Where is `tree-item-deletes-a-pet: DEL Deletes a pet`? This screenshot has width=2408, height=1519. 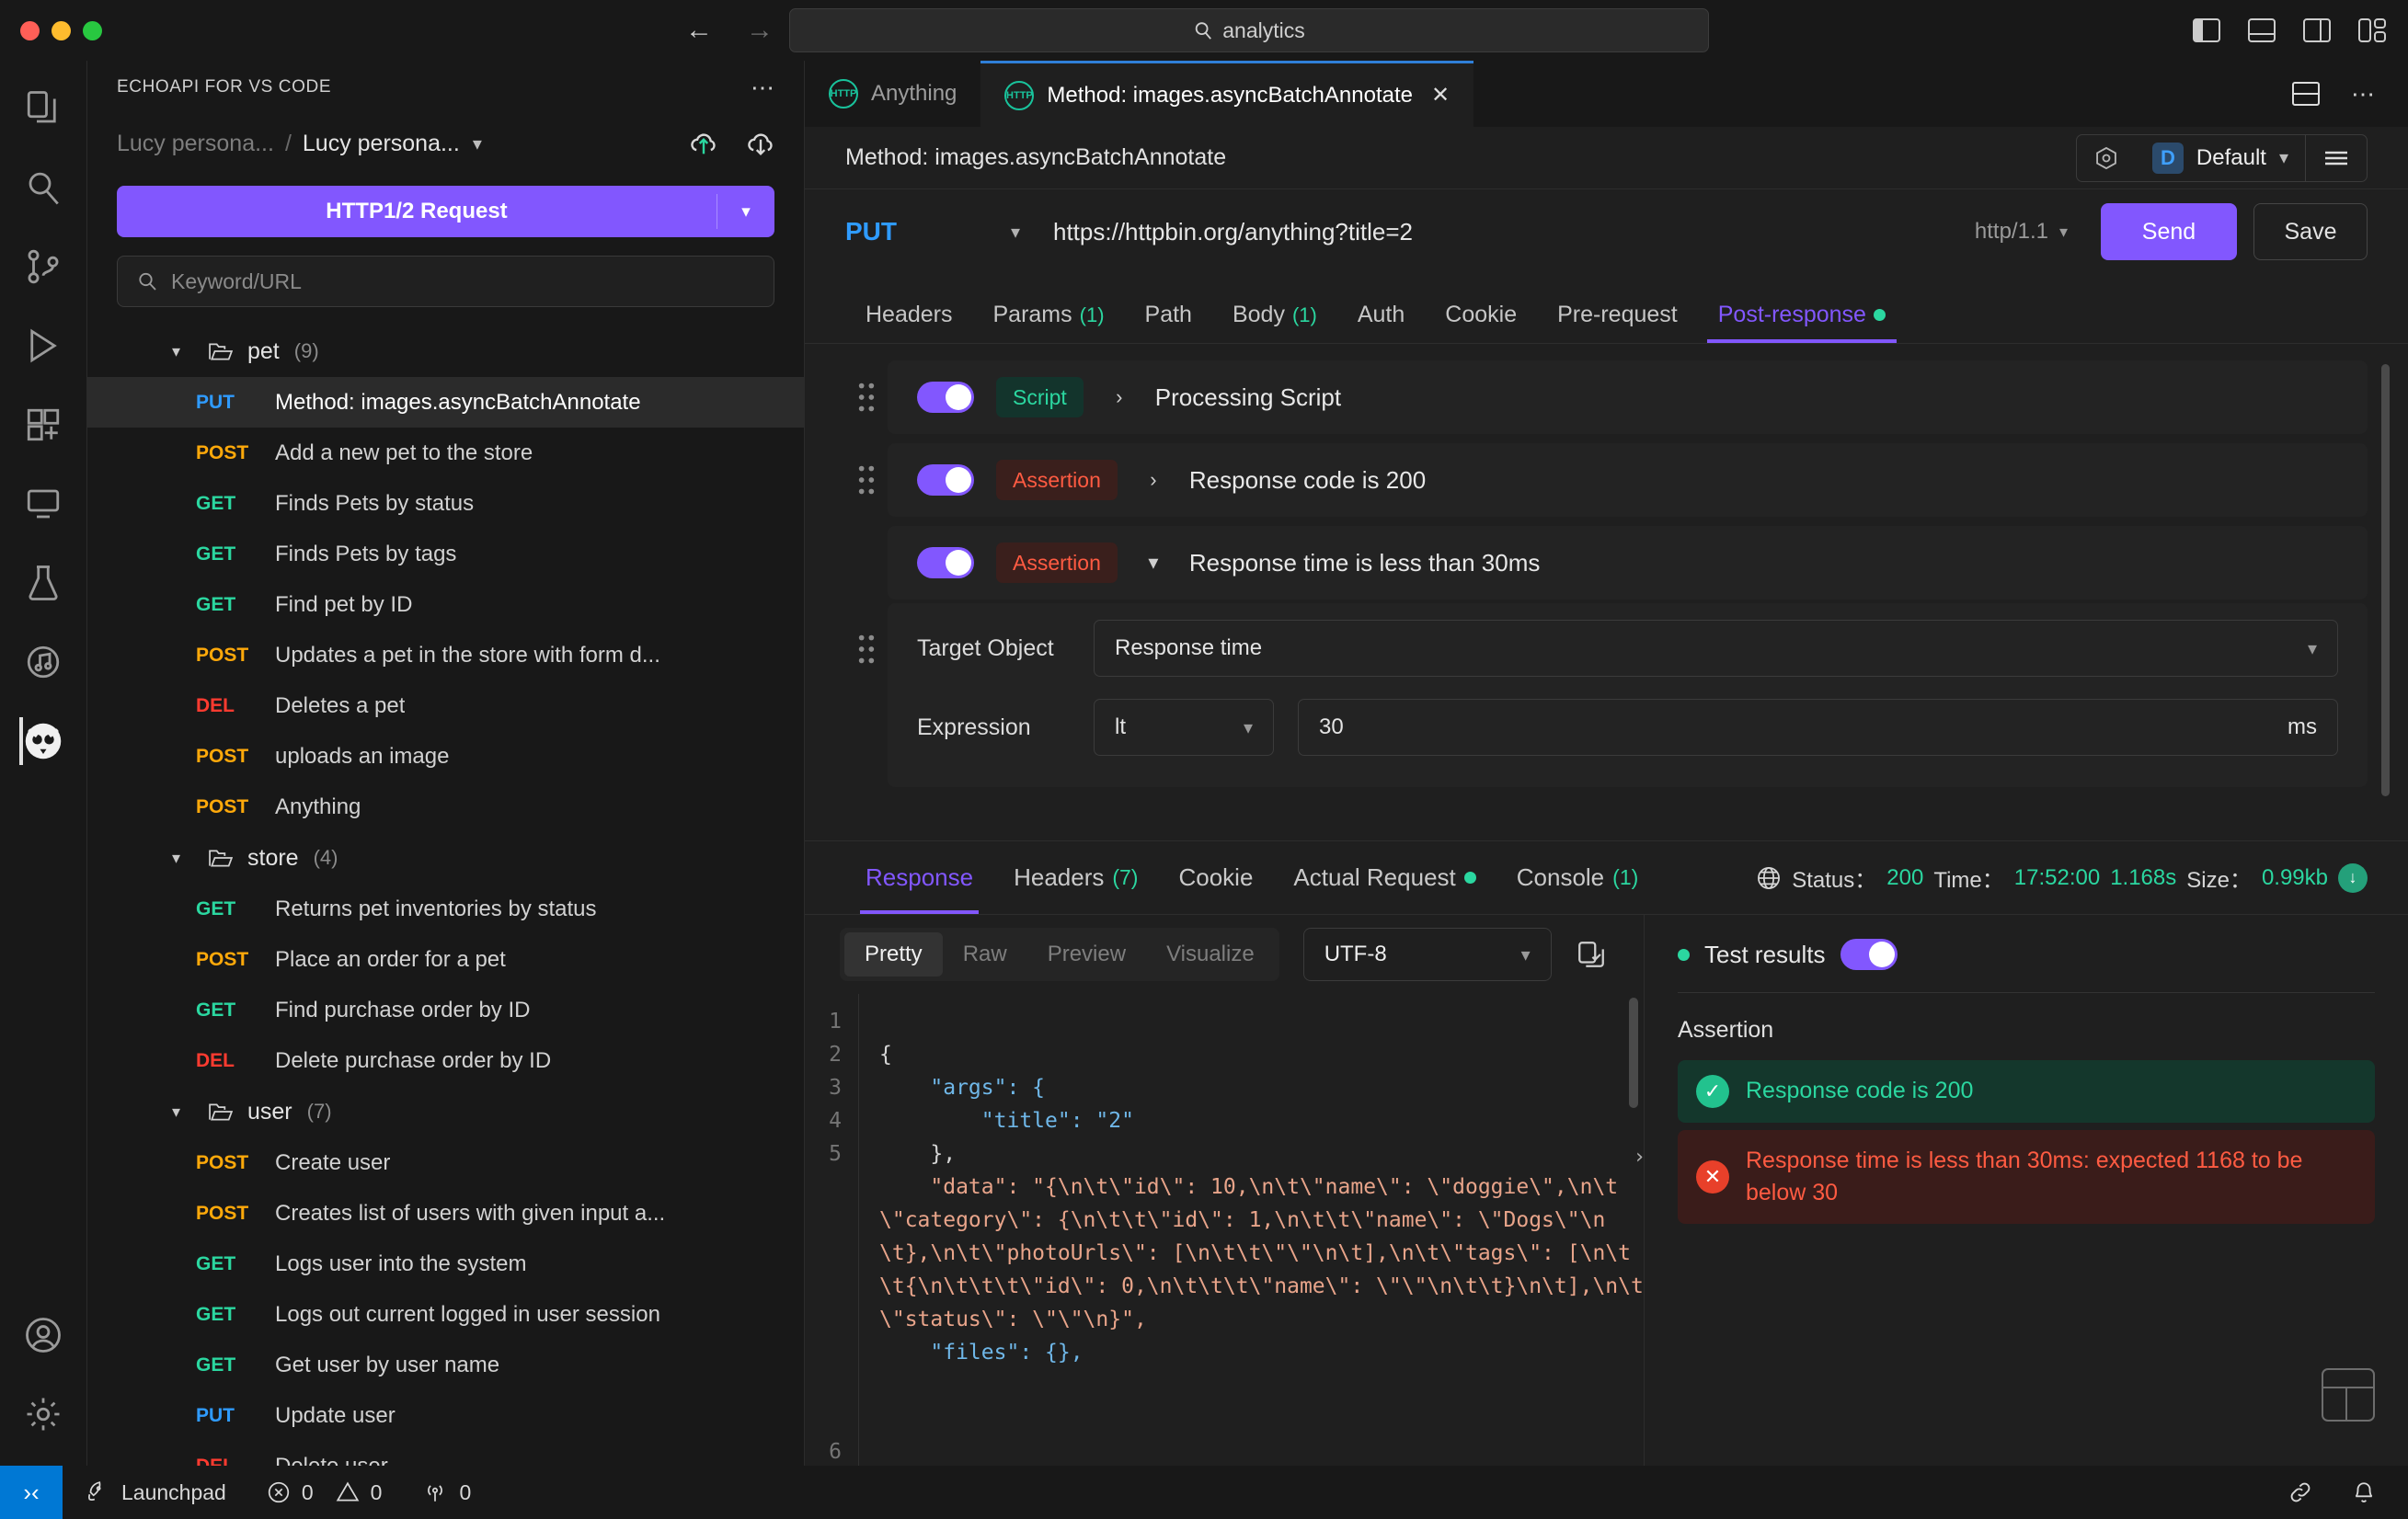
tree-item-deletes-a-pet: DEL Deletes a pet is located at coordinates (445, 705).